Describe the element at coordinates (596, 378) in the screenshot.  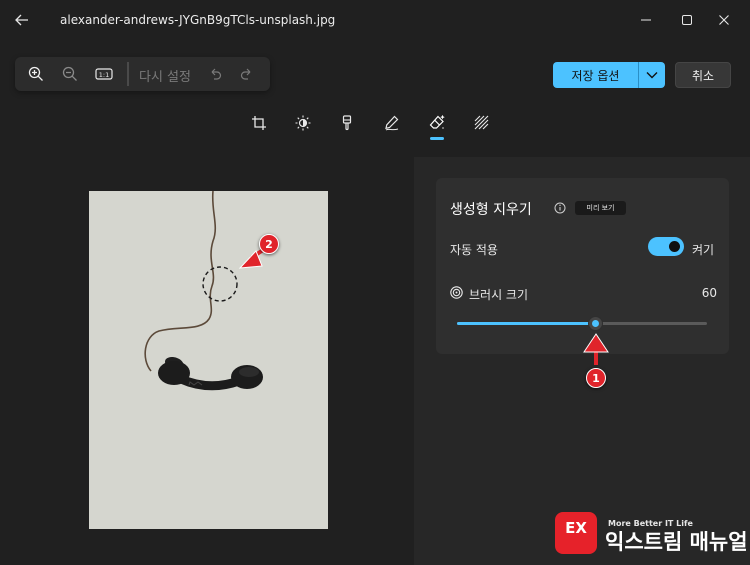
I see `annotation-marker-1: 1` at that location.